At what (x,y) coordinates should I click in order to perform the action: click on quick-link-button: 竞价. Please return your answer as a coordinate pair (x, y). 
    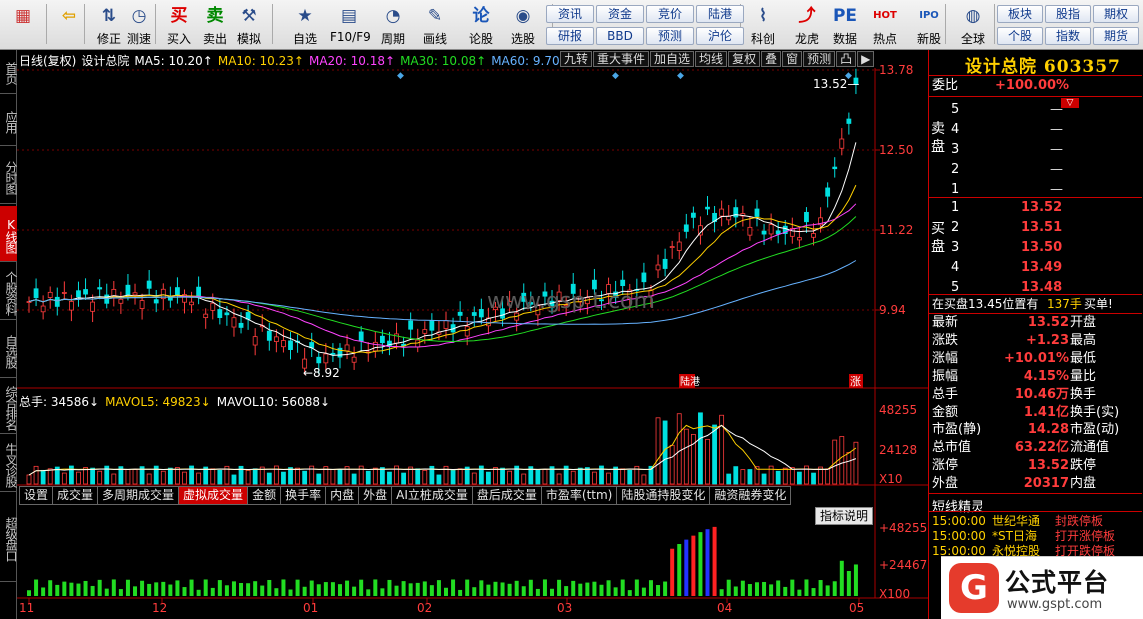
    Looking at the image, I should click on (670, 14).